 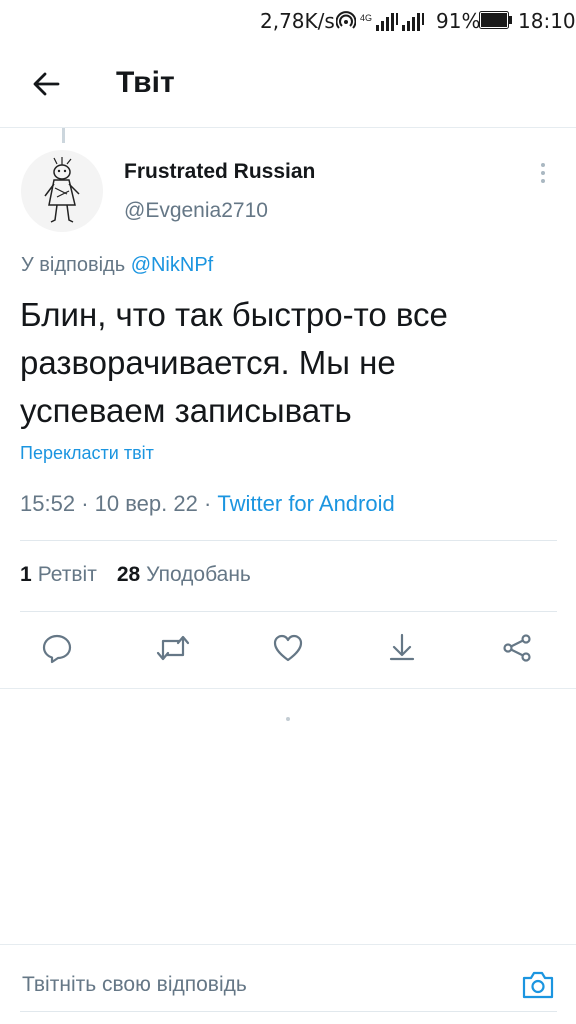 I want to click on retweet-button, so click(x=173, y=648).